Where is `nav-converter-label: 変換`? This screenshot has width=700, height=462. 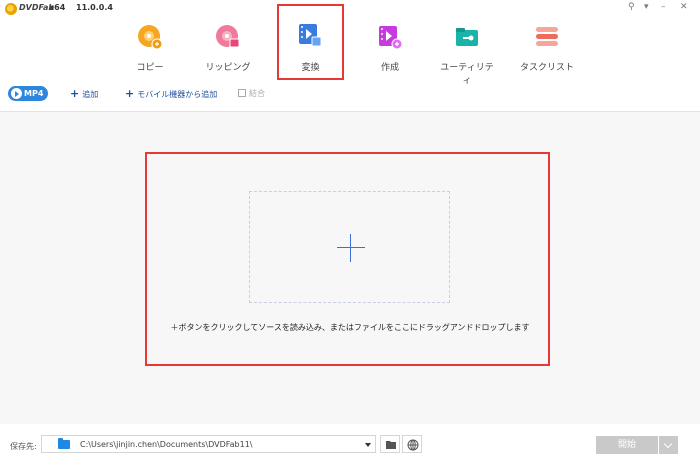 nav-converter-label: 変換 is located at coordinates (310, 68).